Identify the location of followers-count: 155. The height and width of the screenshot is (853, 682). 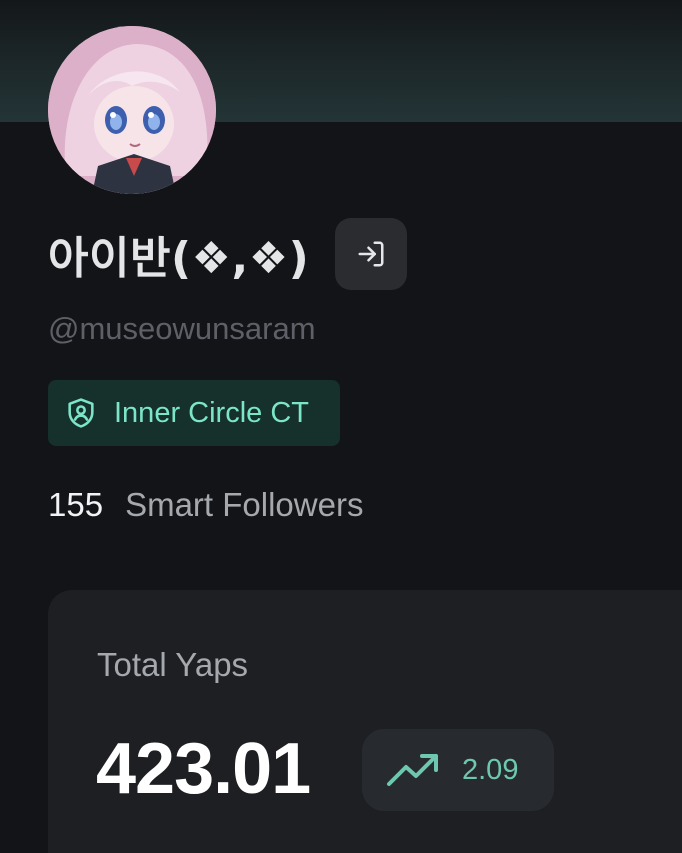
(76, 504).